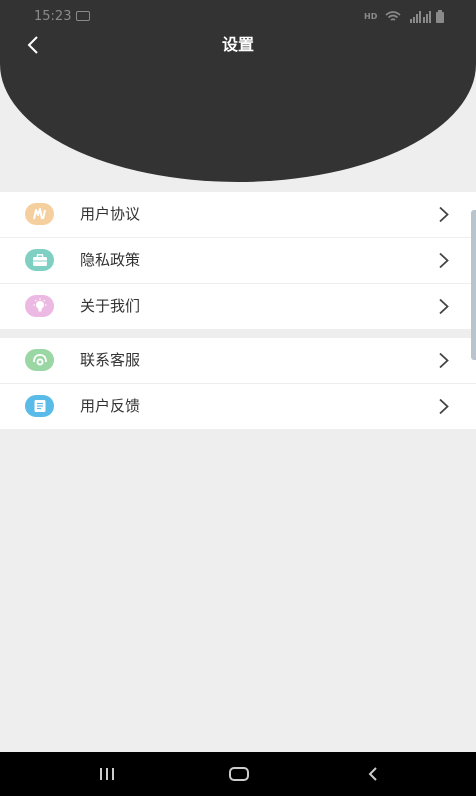 The image size is (476, 796). I want to click on system-navigation-bar, so click(238, 774).